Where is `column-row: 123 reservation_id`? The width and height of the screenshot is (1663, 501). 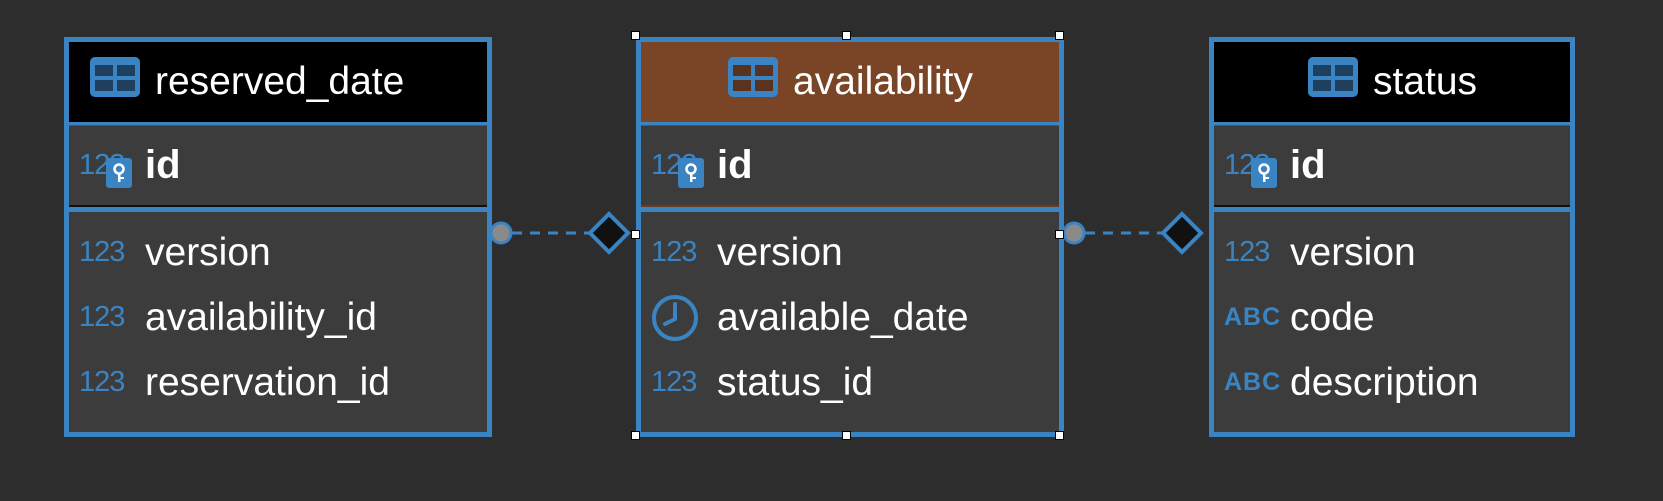
column-row: 123 reservation_id is located at coordinates (278, 382).